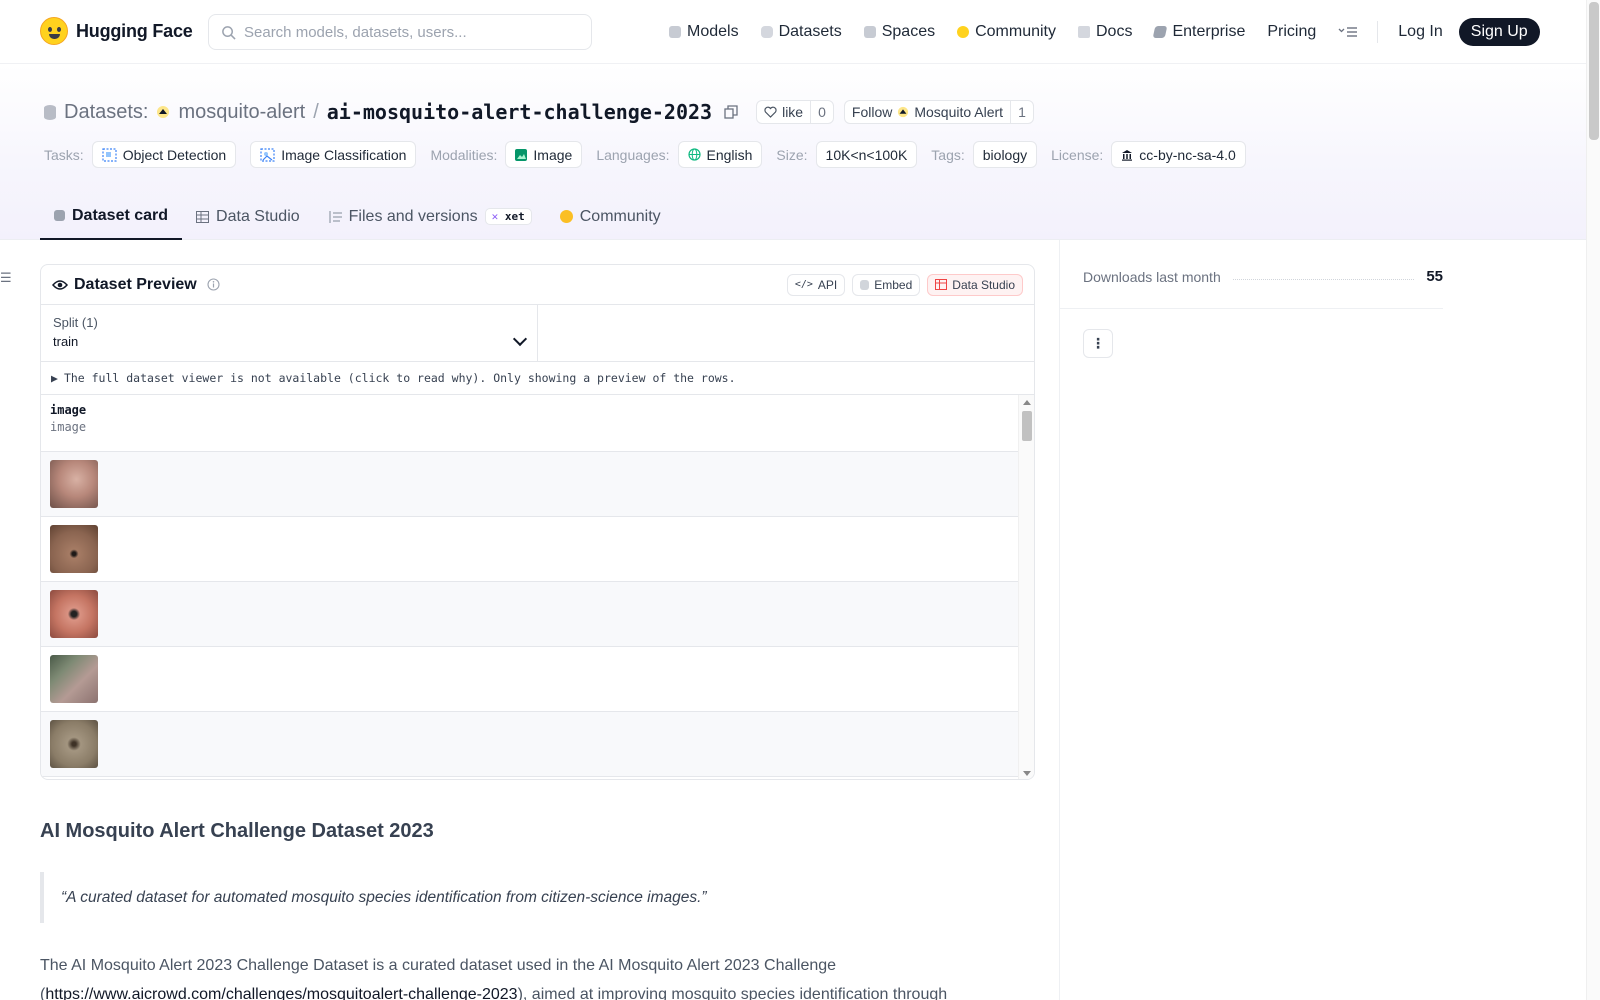  I want to click on nav-docs: Docs, so click(1105, 32).